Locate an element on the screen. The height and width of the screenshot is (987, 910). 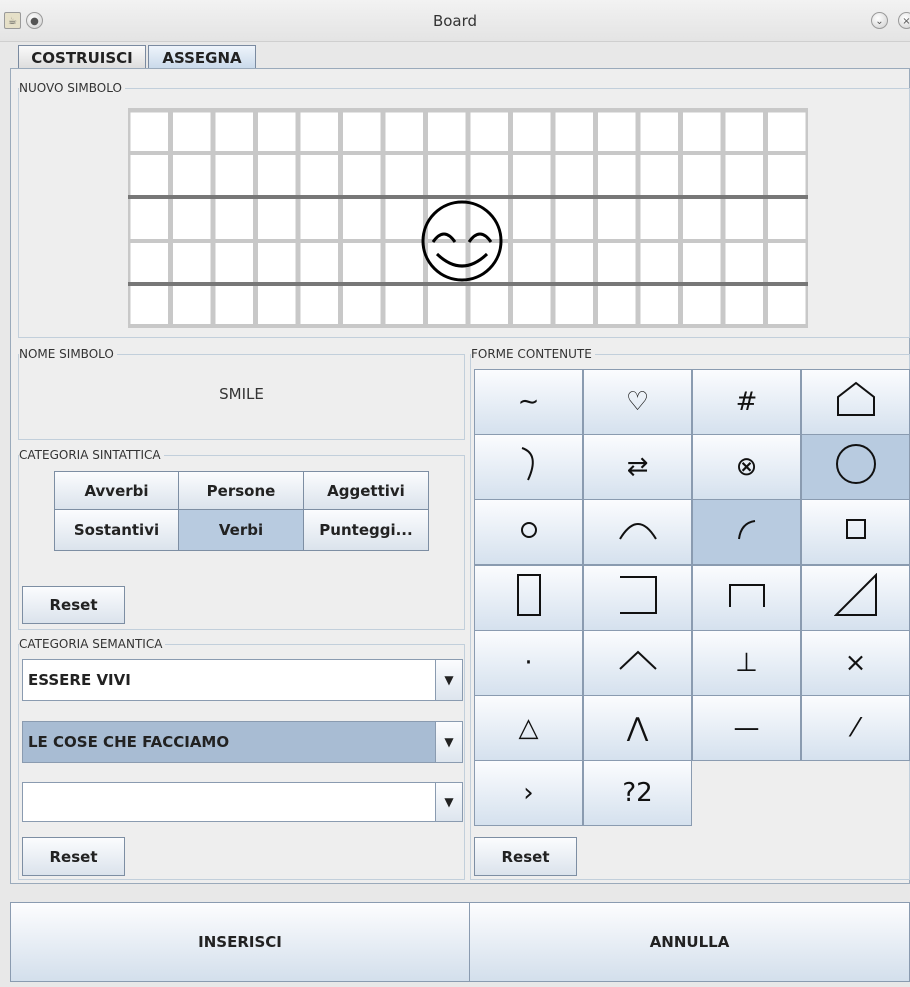
perpendicular-icon: ⊥ is located at coordinates (746, 663).